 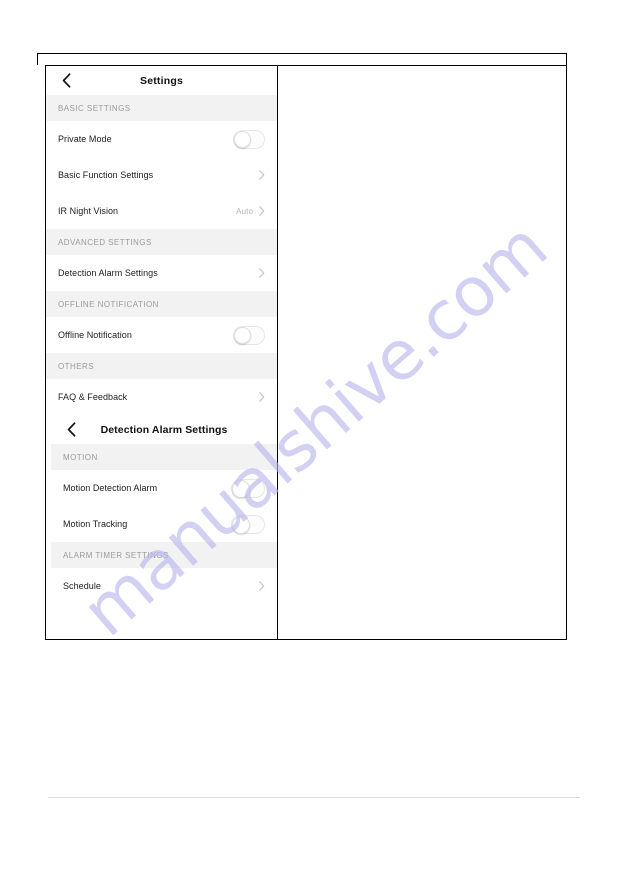 I want to click on section-header-others: OTHERS, so click(x=161, y=366).